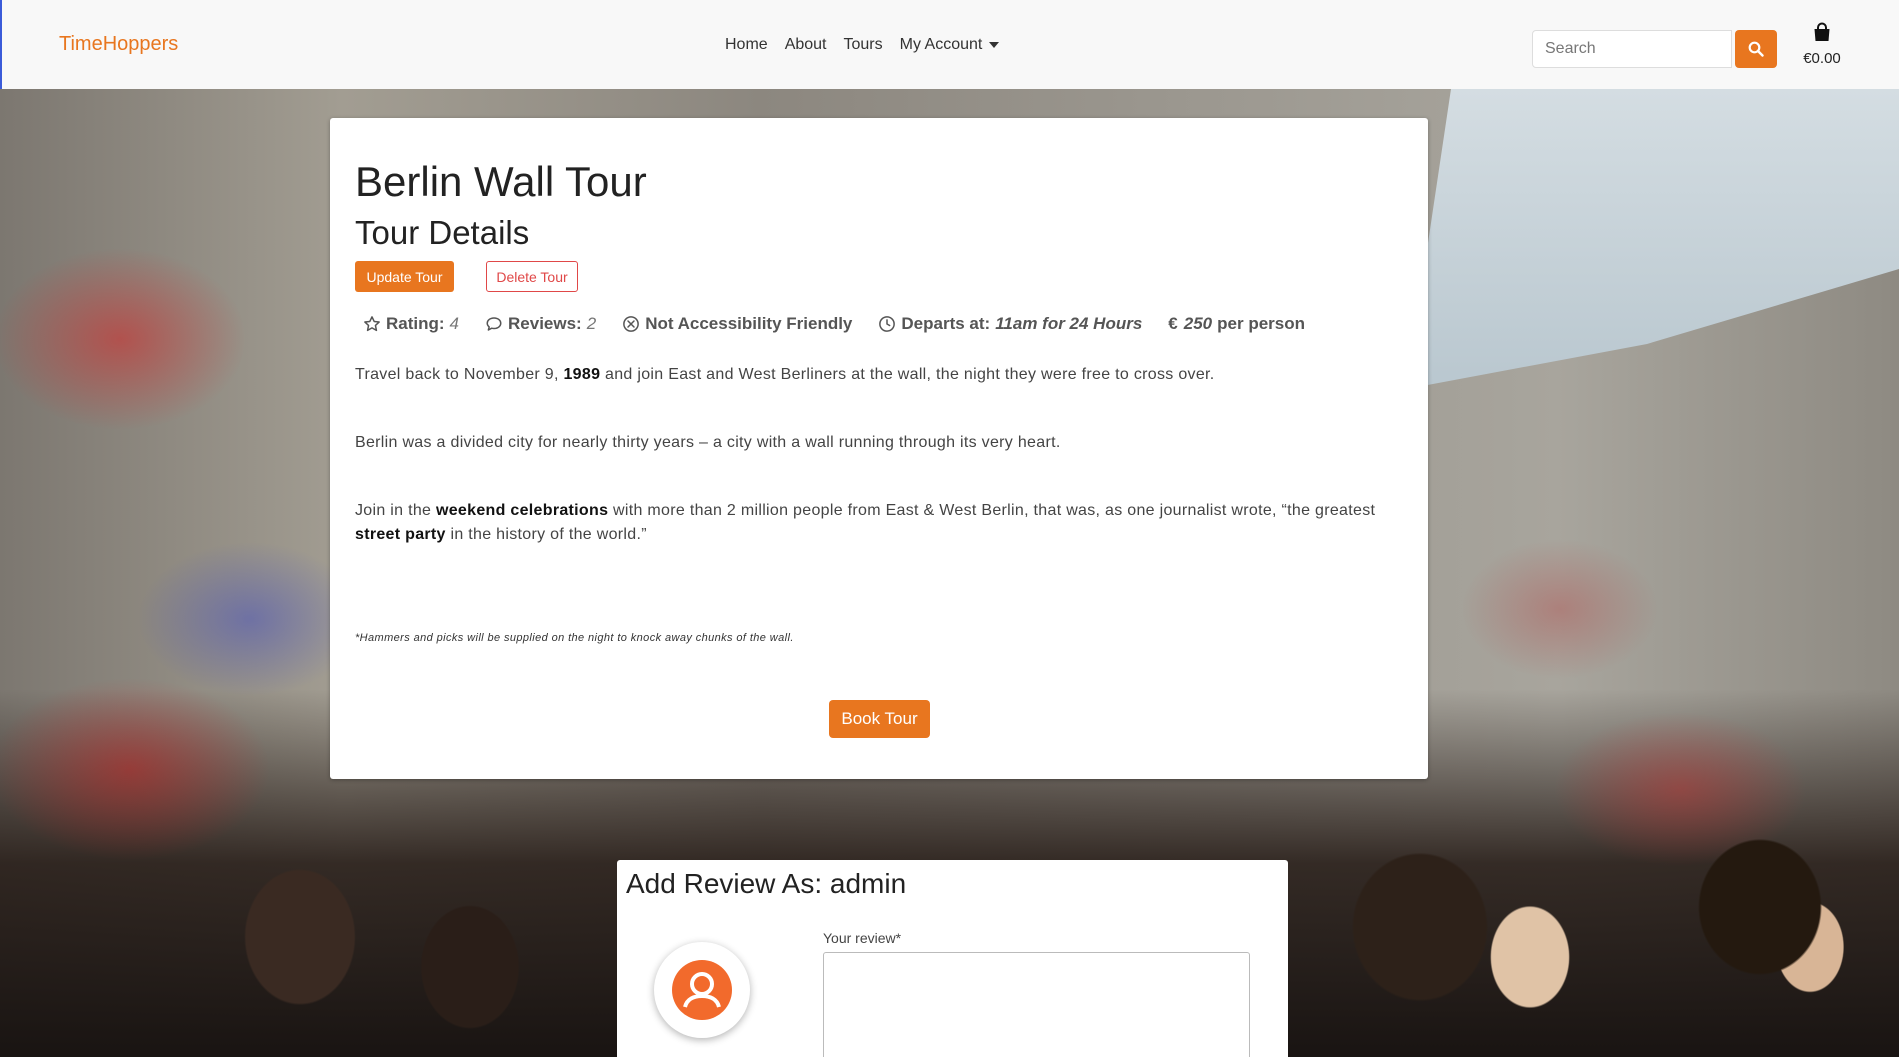 The height and width of the screenshot is (1057, 1899). What do you see at coordinates (806, 45) in the screenshot?
I see `nav-about-link: About` at bounding box center [806, 45].